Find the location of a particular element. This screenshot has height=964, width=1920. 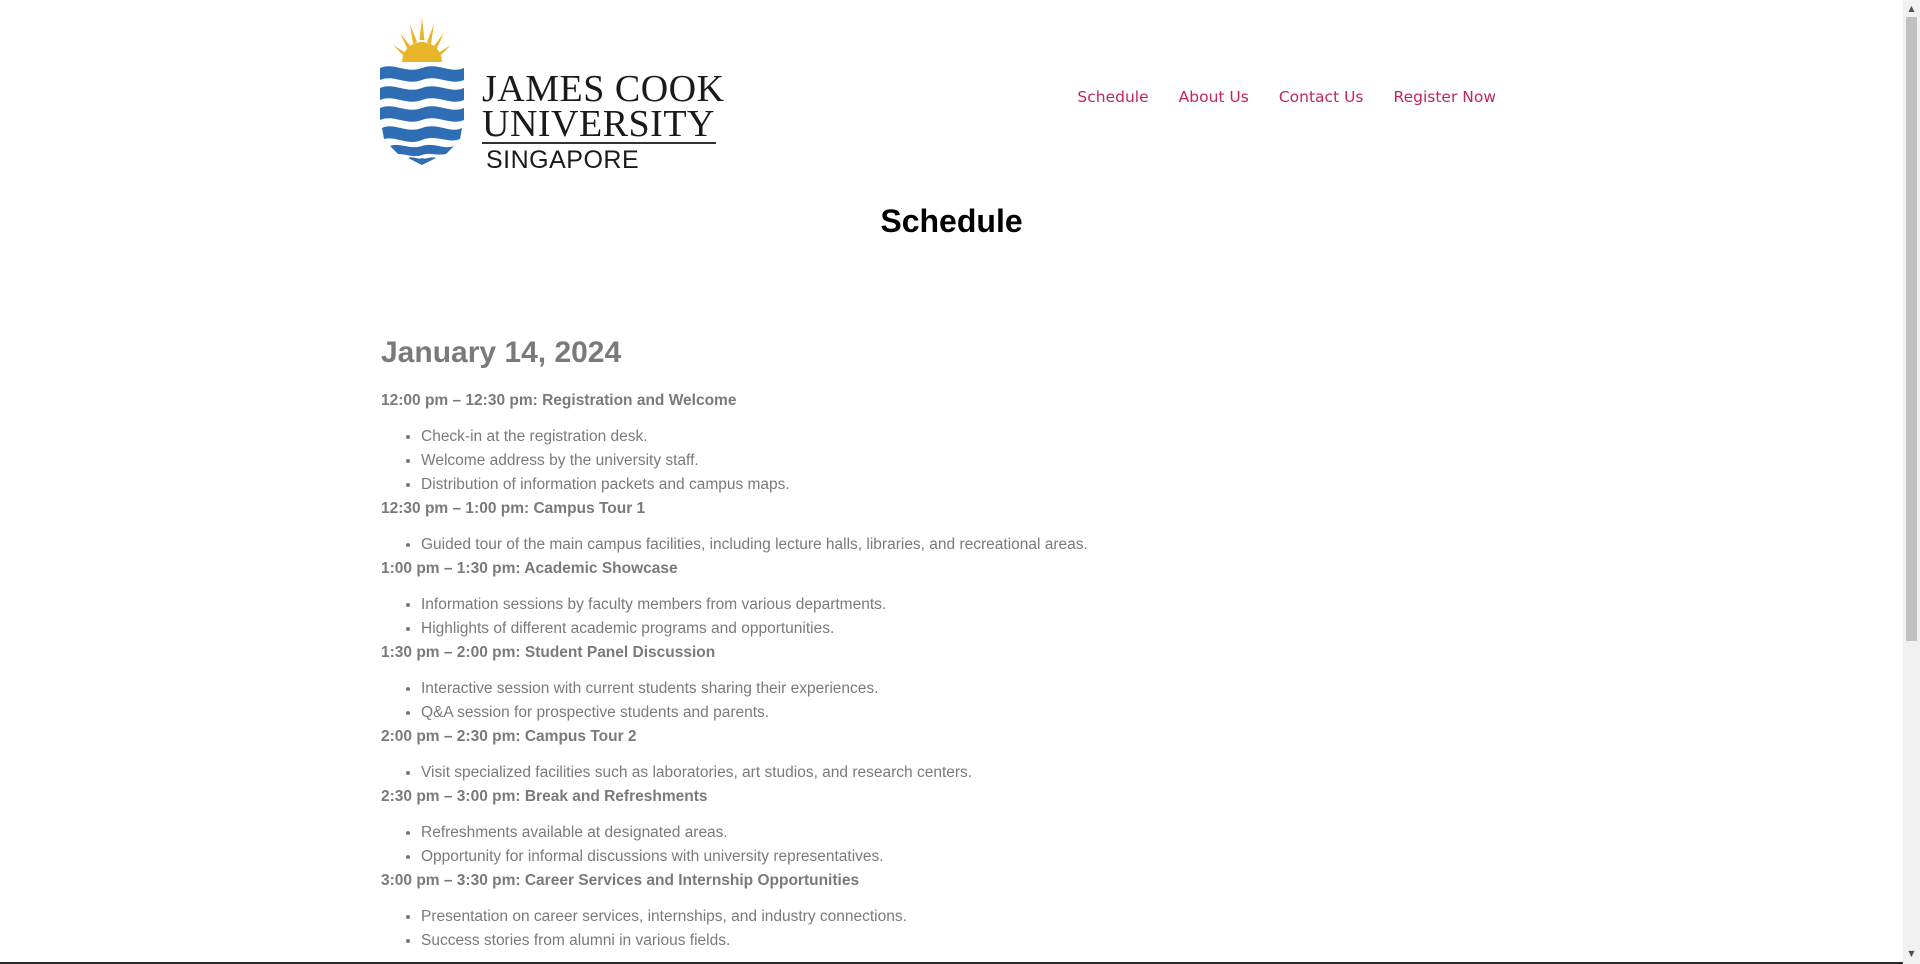

nav-link-register-now: Register Now is located at coordinates (1445, 97).